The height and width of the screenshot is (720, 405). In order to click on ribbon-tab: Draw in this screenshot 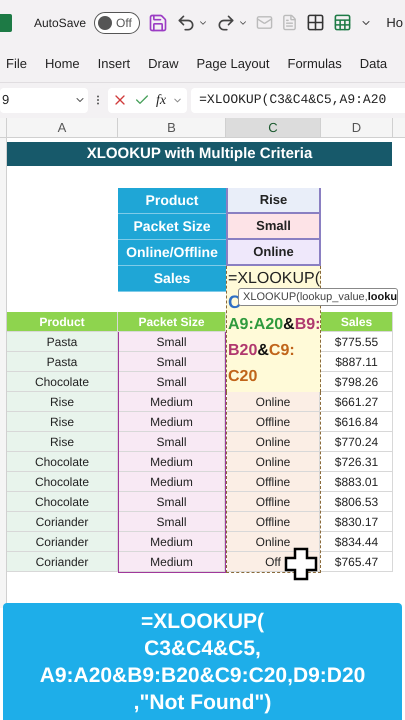, I will do `click(163, 63)`.